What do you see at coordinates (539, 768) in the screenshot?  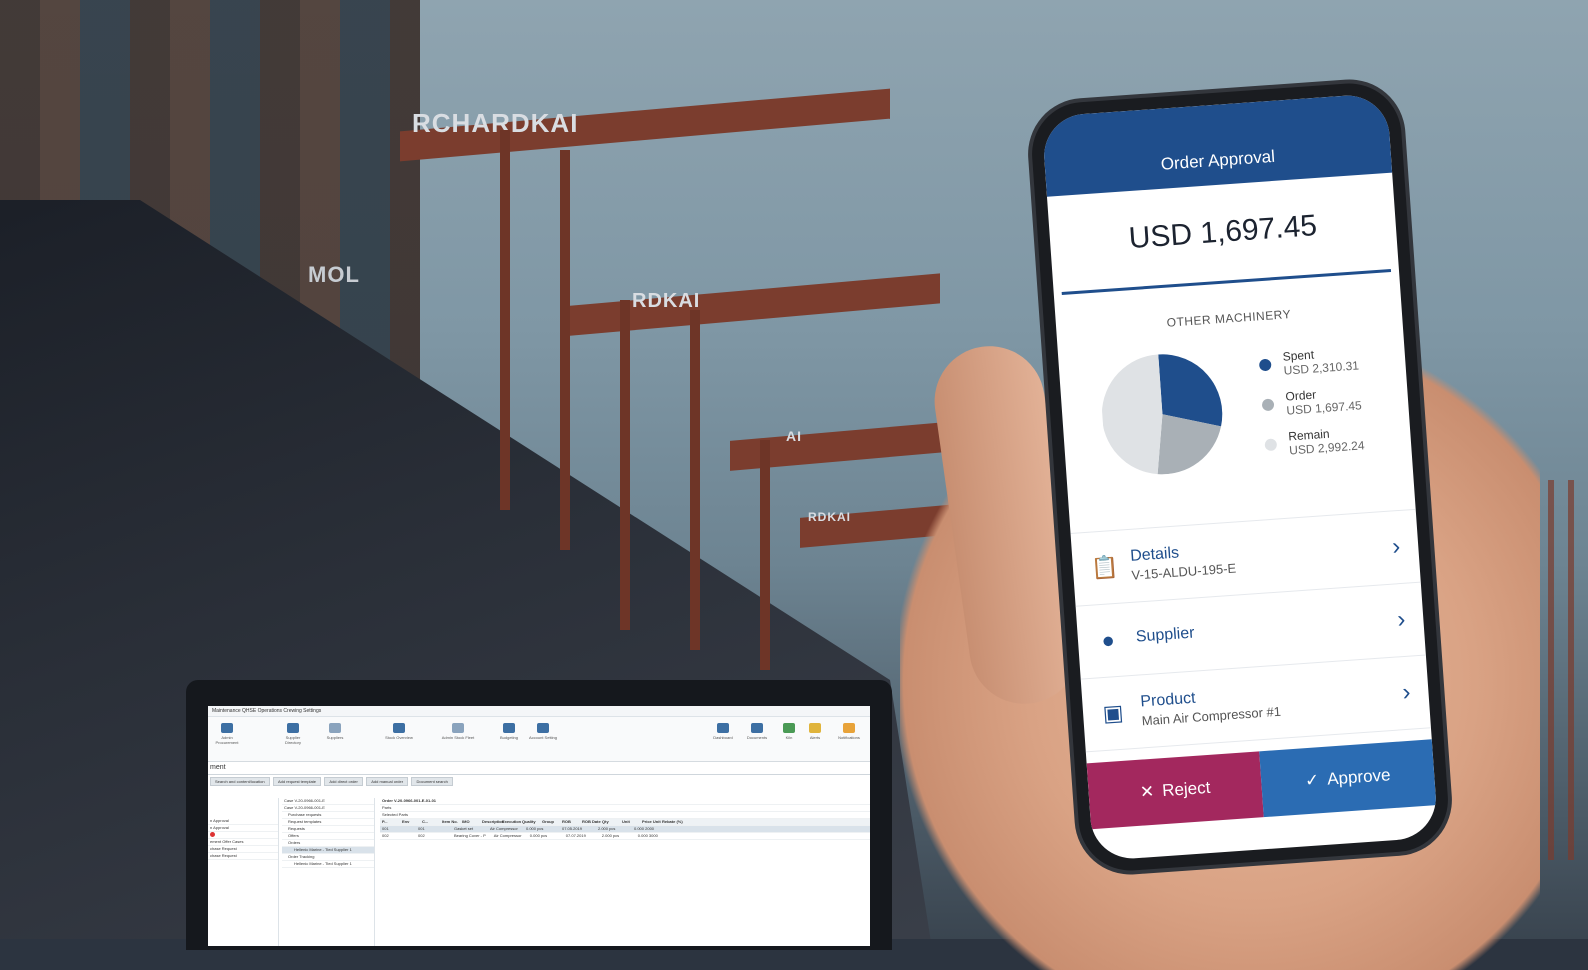 I see `module-title: ment` at bounding box center [539, 768].